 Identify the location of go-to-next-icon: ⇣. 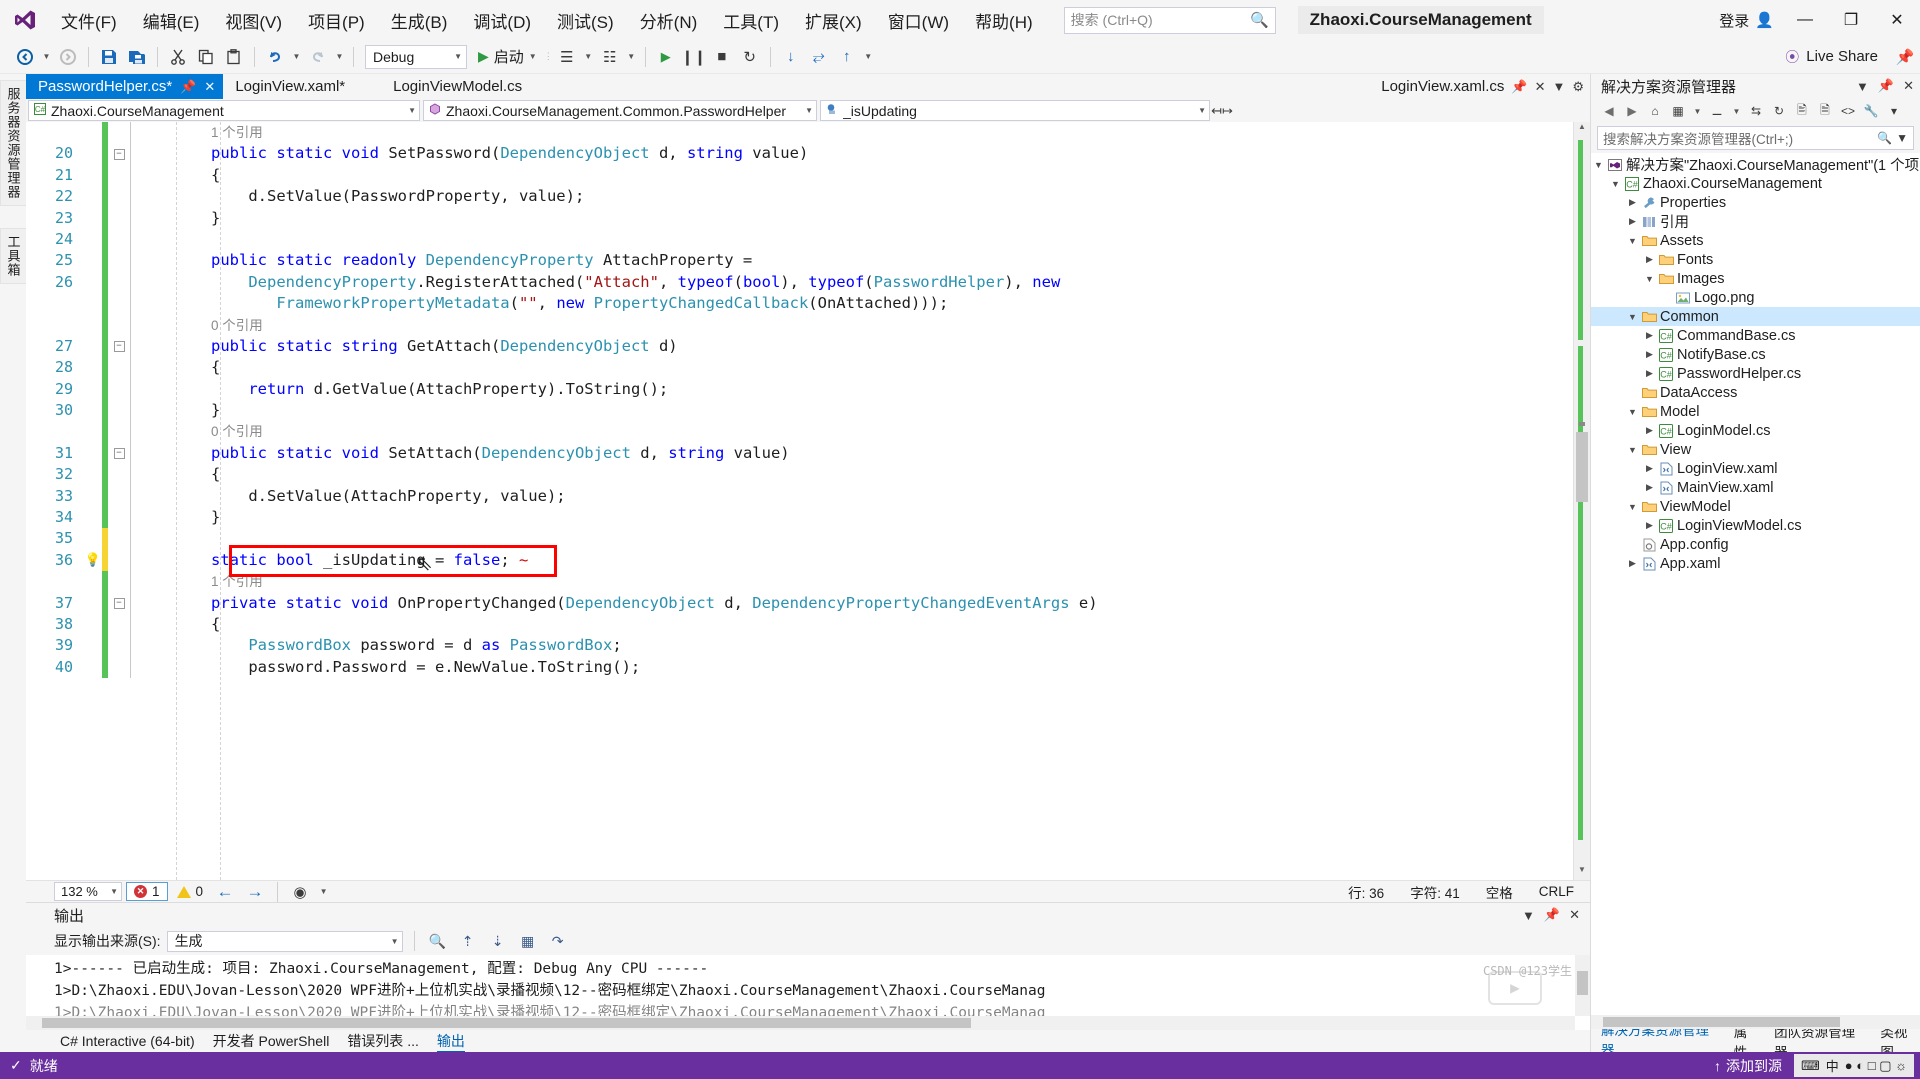
(498, 941).